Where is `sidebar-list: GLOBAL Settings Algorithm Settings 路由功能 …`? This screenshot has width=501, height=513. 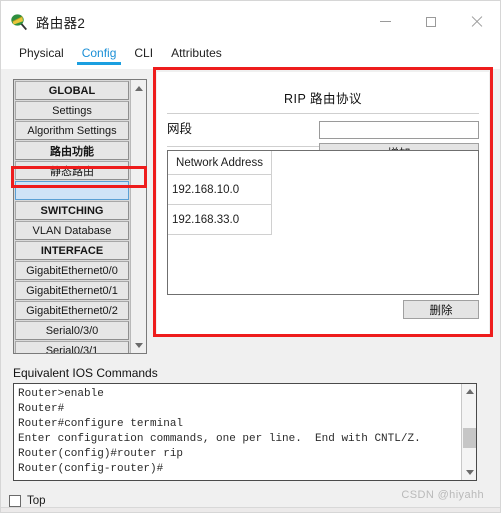
sidebar-list: GLOBAL Settings Algorithm Settings 路由功能 … is located at coordinates (72, 216).